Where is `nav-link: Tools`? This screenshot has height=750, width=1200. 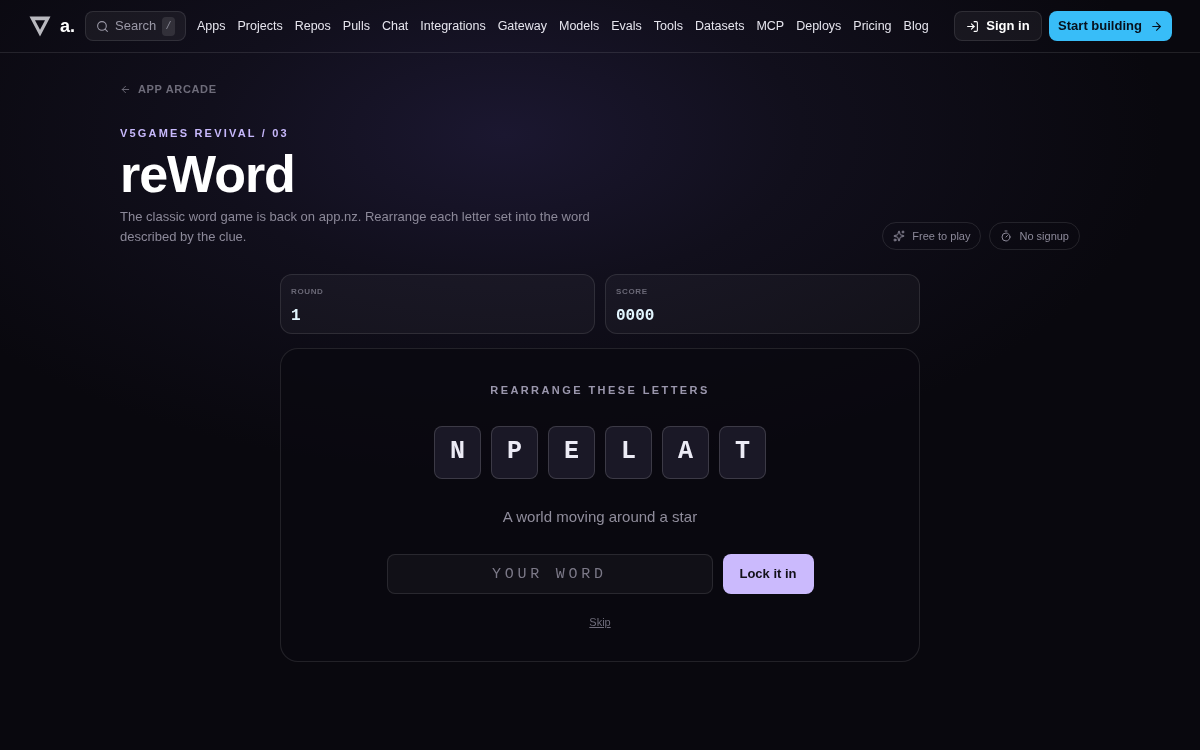
nav-link: Tools is located at coordinates (668, 26).